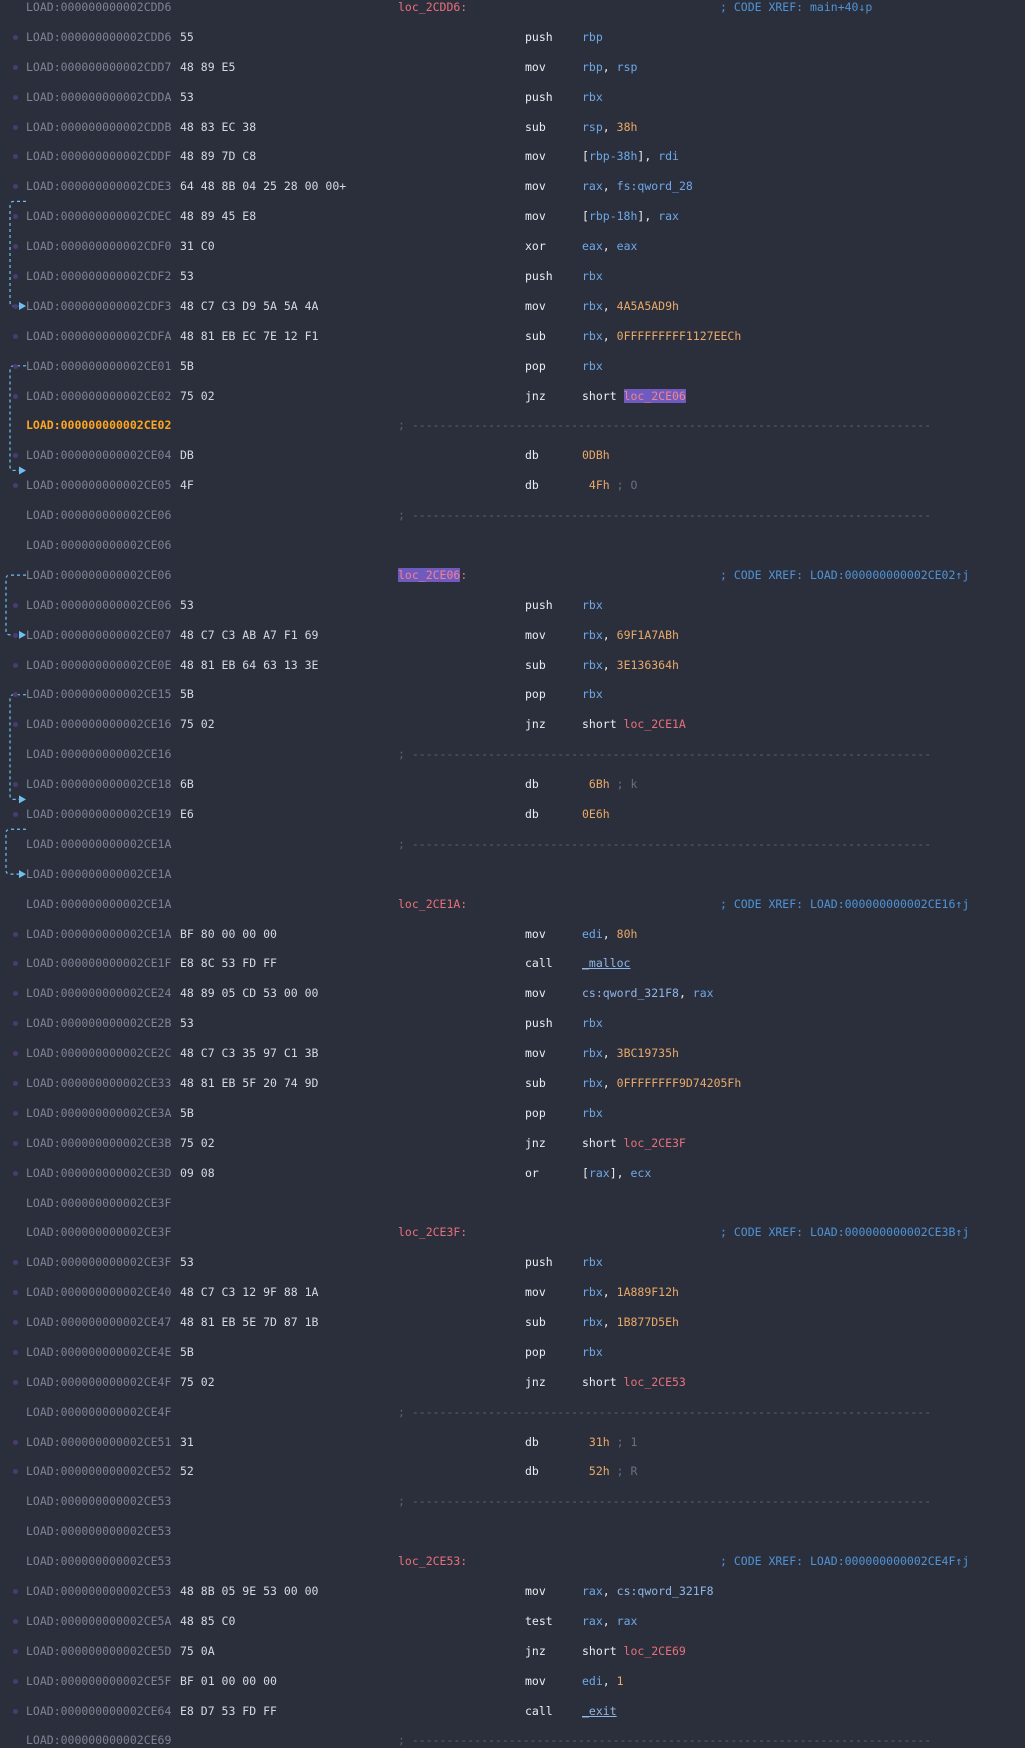 The image size is (1025, 1748). What do you see at coordinates (609, 1621) in the screenshot?
I see `instruction-operands: rax, rax` at bounding box center [609, 1621].